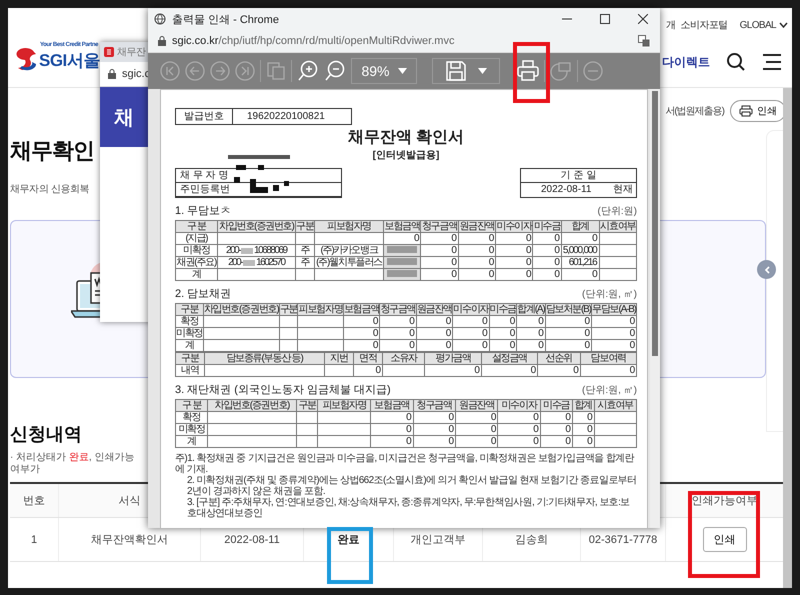  I want to click on table-cell-text: 채무잔액확인서, so click(129, 540).